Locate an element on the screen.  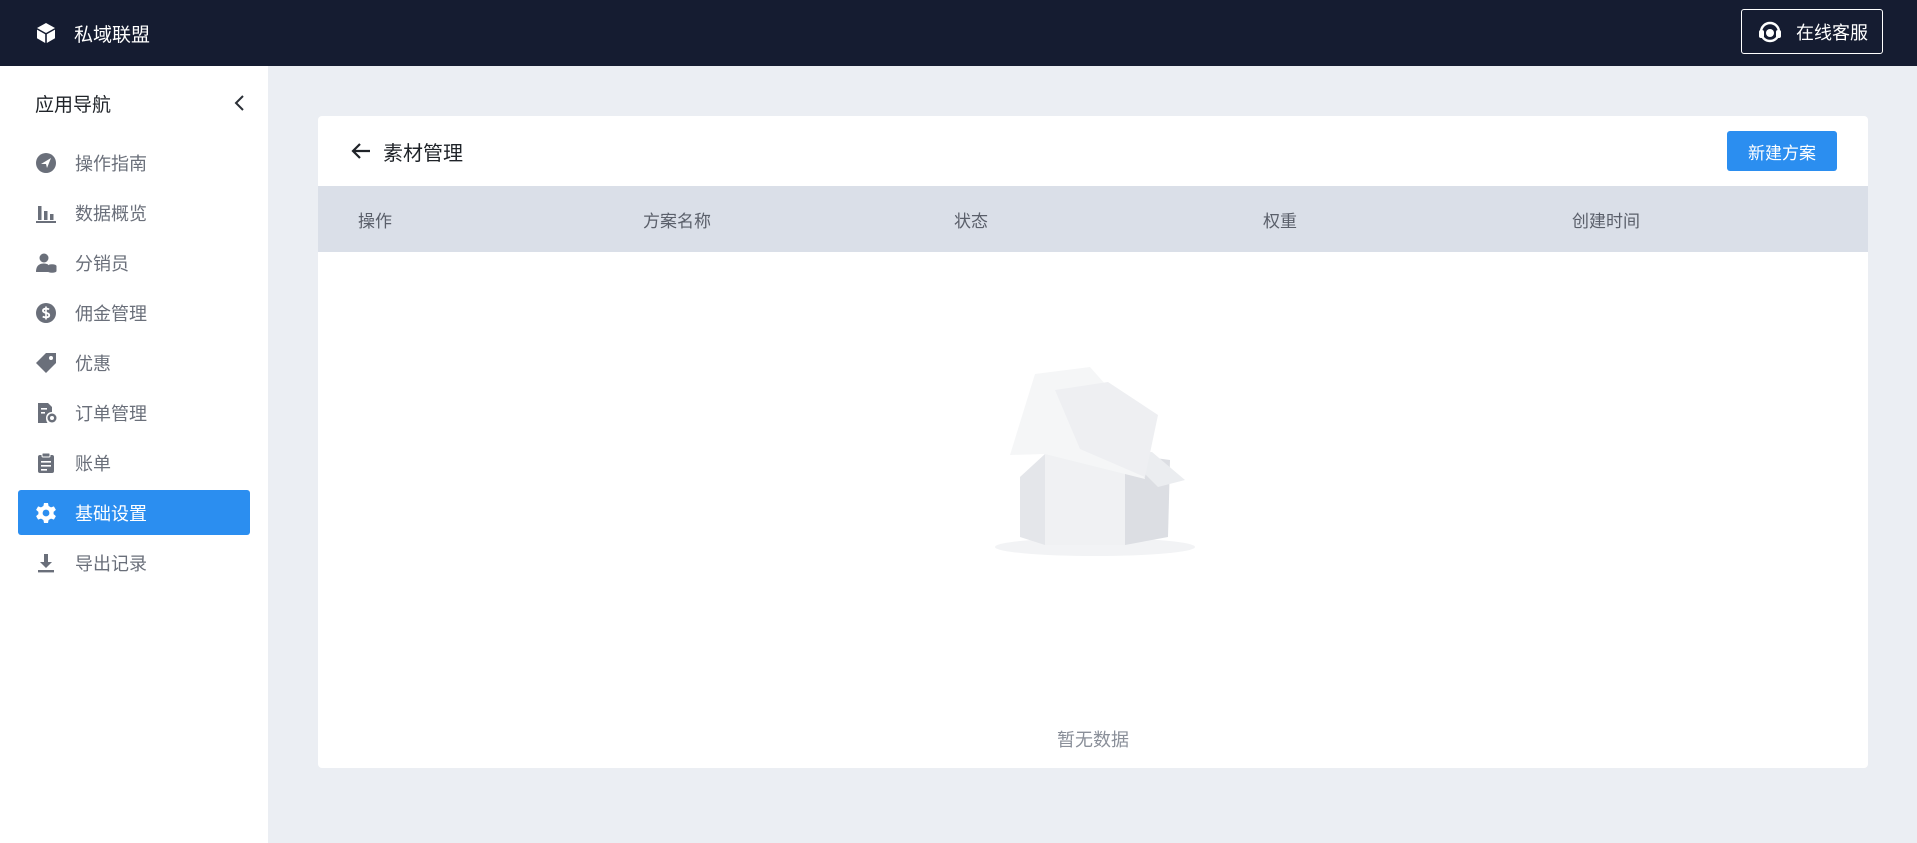
online-service-button: 在线客服 is located at coordinates (1812, 31).